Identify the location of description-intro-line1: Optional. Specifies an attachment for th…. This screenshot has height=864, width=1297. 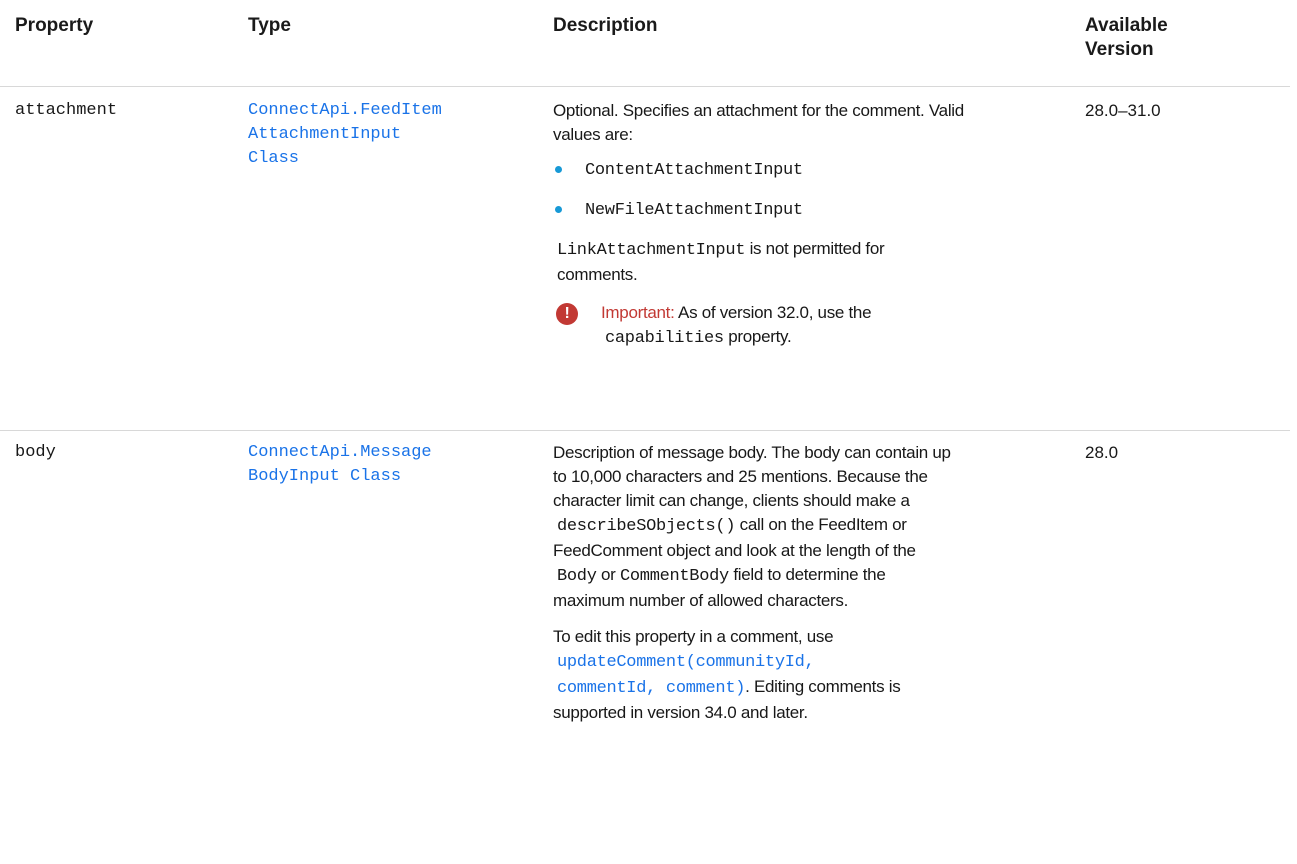
(758, 110).